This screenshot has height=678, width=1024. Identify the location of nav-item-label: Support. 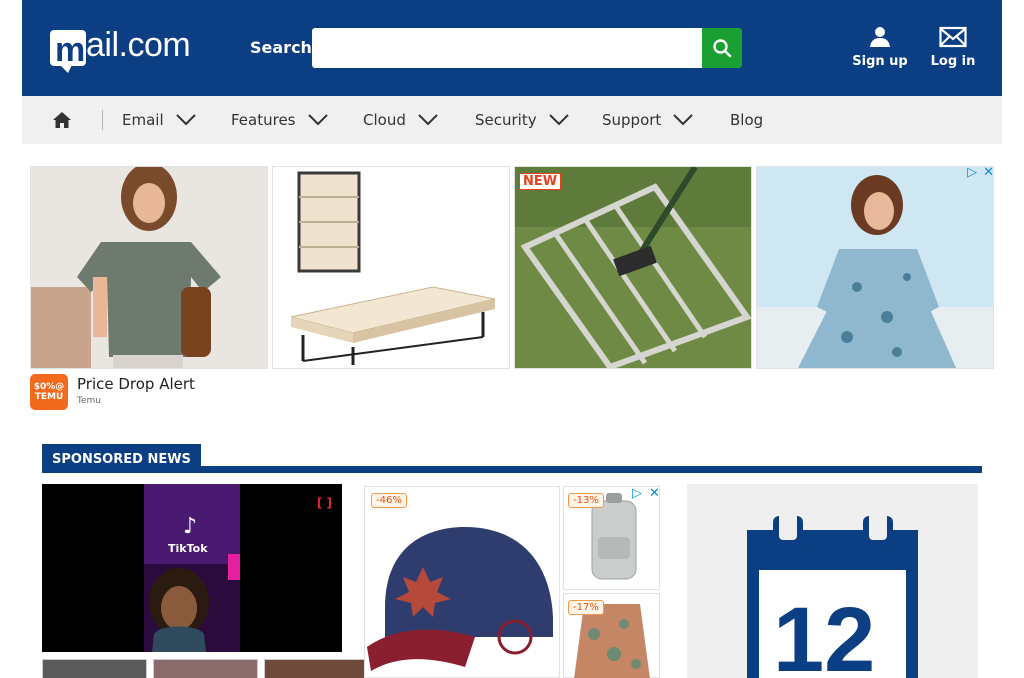
(632, 120).